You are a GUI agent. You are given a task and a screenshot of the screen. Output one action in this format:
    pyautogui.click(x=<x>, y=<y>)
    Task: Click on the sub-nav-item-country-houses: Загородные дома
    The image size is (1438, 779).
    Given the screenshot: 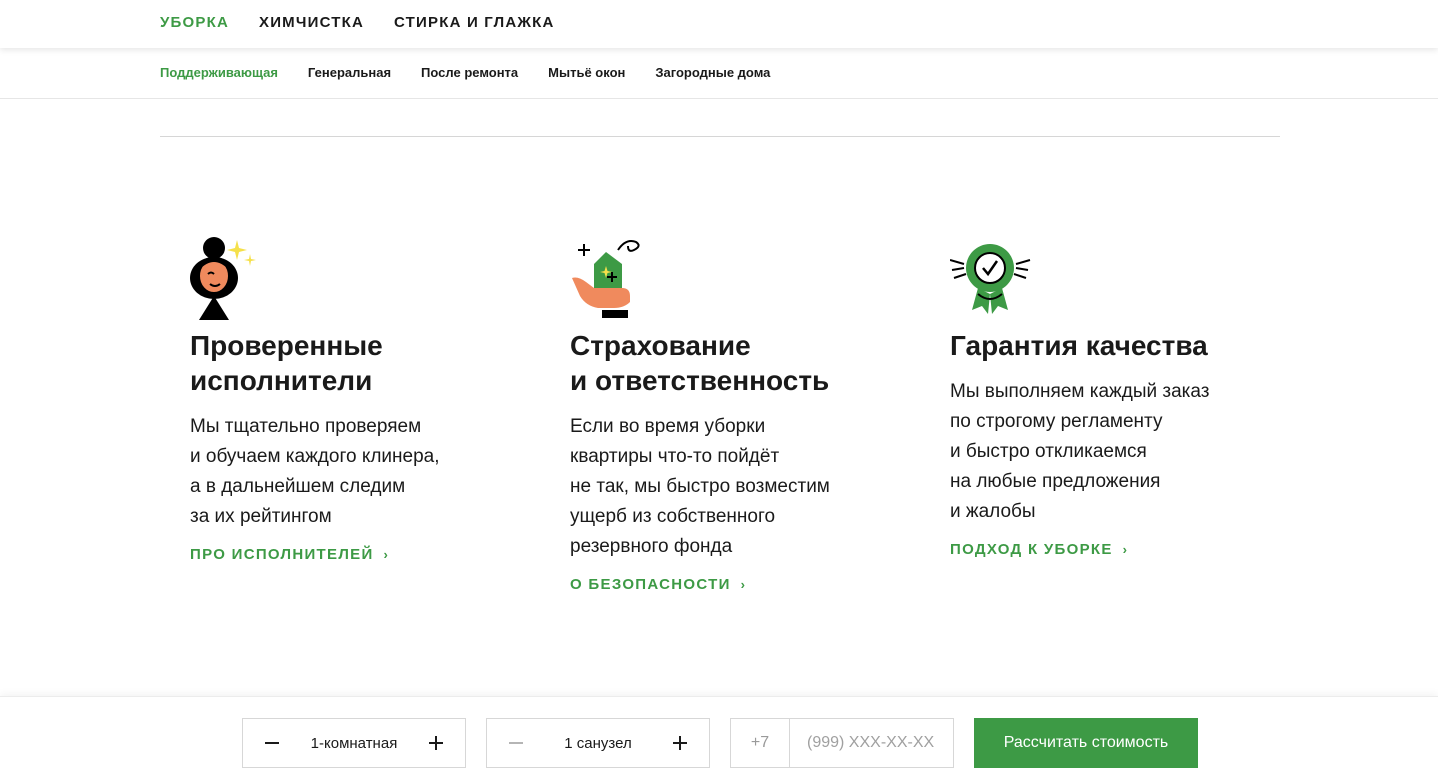 What is the action you would take?
    pyautogui.click(x=712, y=72)
    